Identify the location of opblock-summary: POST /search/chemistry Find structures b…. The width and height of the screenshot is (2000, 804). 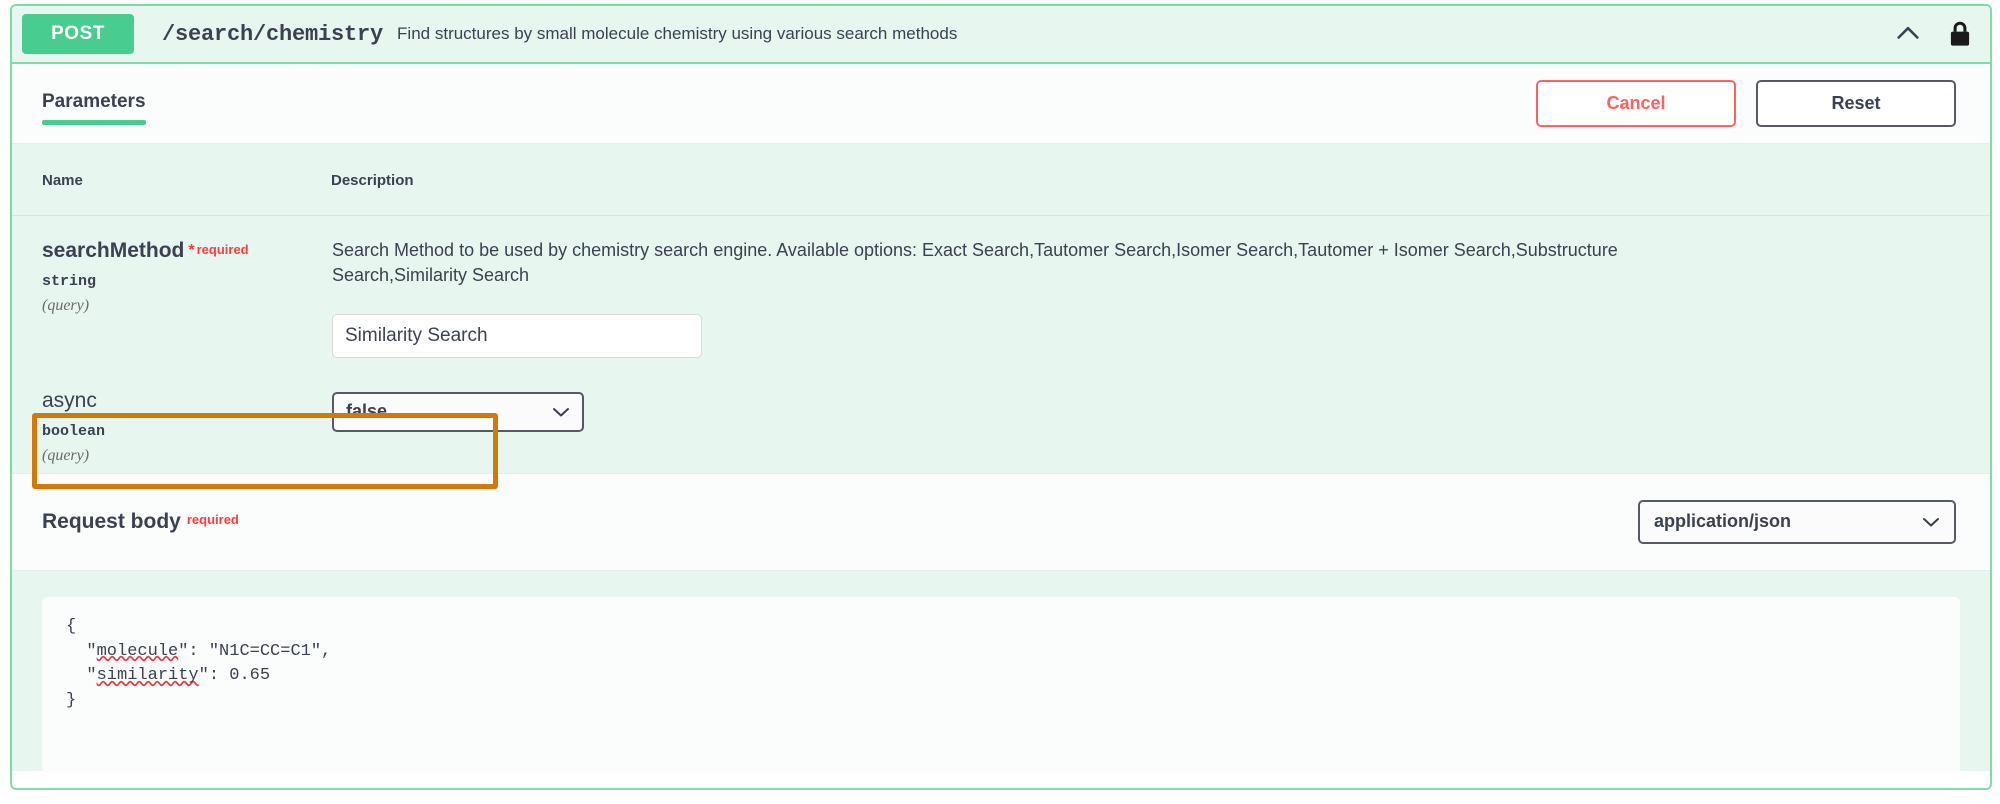
(1001, 35).